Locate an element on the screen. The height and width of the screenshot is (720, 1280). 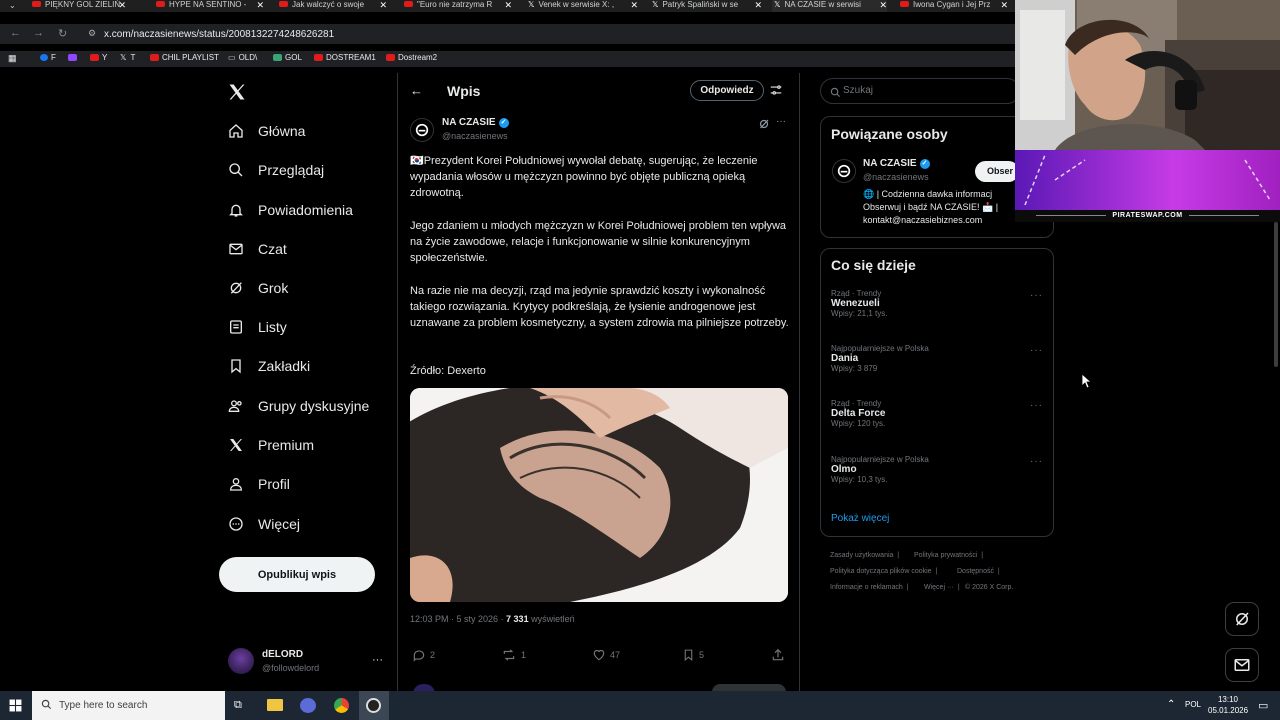
nav-item-more: Więcej is located at coordinates (264, 524).